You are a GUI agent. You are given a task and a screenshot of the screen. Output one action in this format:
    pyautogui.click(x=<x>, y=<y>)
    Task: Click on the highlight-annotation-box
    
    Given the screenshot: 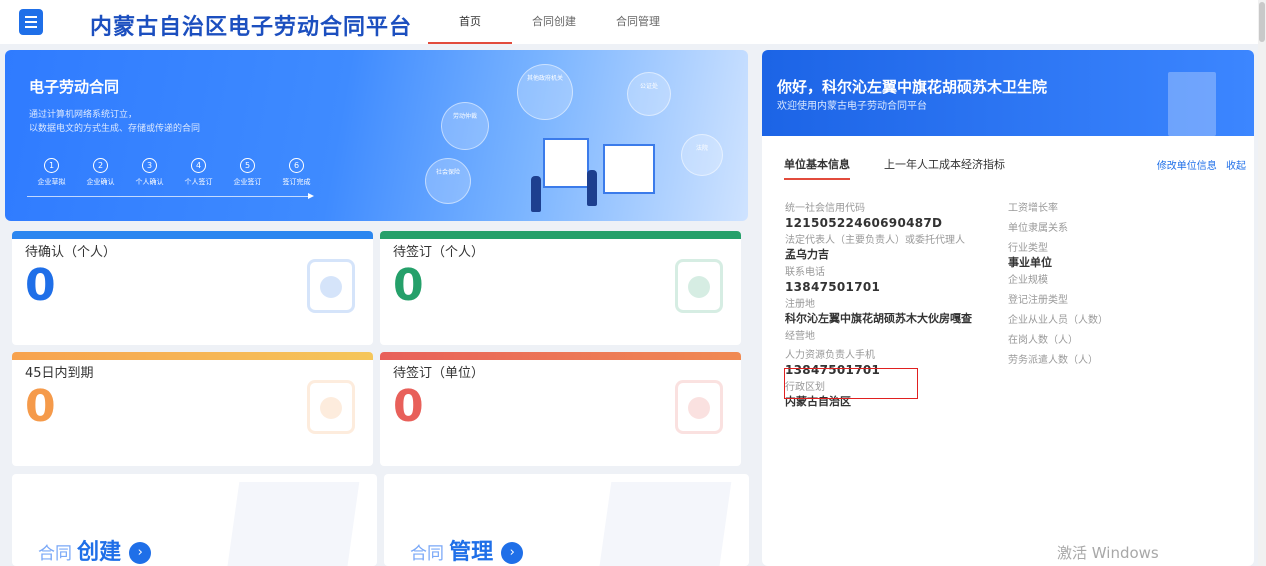 What is the action you would take?
    pyautogui.click(x=851, y=383)
    